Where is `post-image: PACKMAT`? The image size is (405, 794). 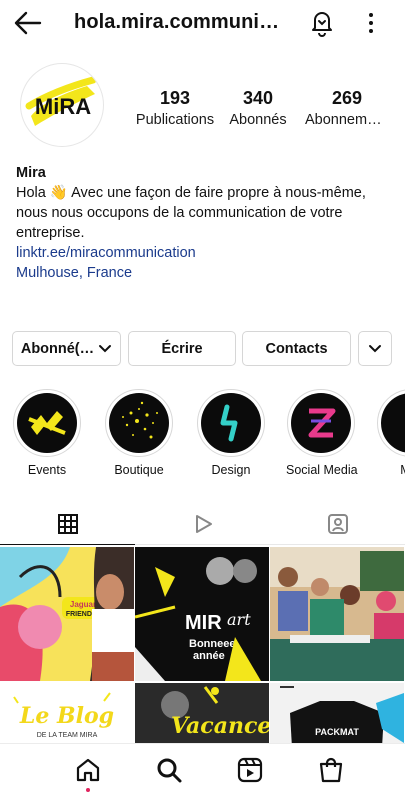
post-image: PACKMAT is located at coordinates (337, 713).